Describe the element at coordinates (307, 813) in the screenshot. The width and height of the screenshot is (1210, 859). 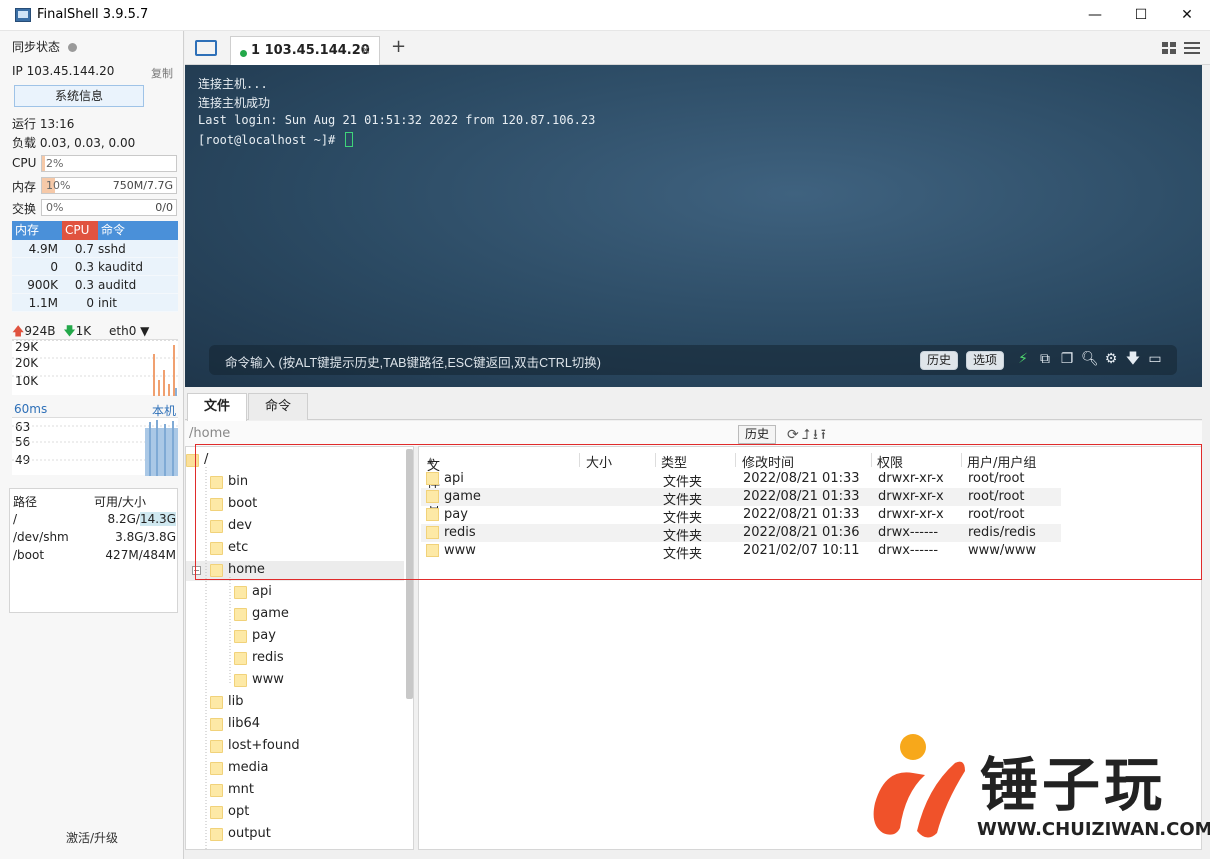
I see `tree-item-opt: opt` at that location.